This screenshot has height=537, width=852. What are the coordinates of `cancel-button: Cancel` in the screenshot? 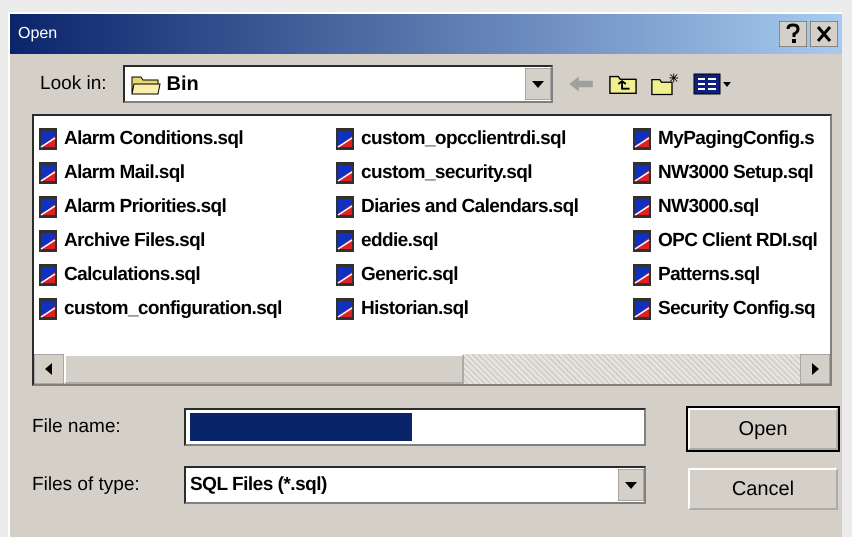 It's located at (763, 489).